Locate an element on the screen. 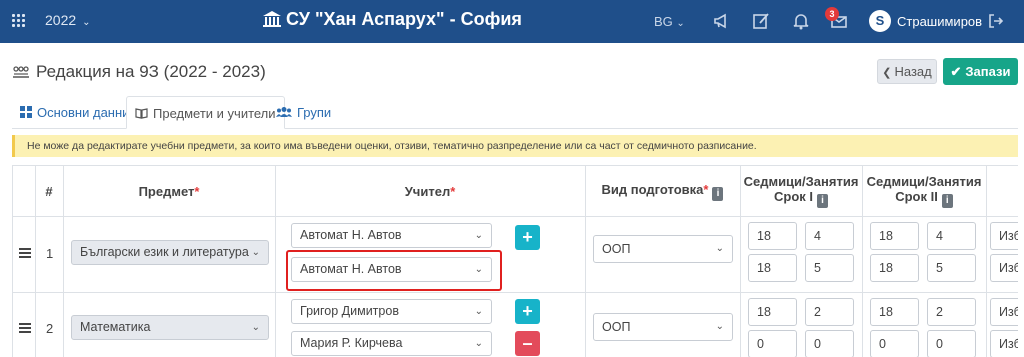 This screenshot has width=1024, height=357. year-selector: 2022 ⌄ is located at coordinates (68, 20).